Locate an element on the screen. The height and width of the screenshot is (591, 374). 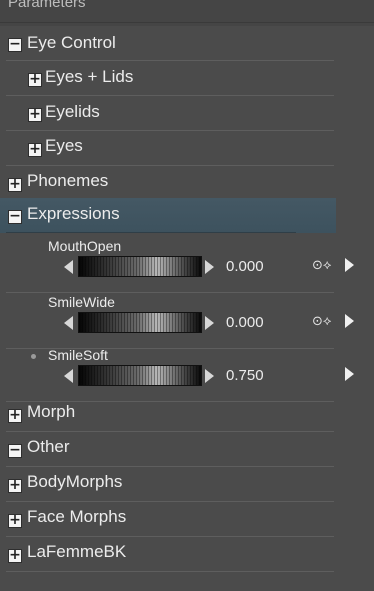
group-label: Face Morphs is located at coordinates (77, 516).